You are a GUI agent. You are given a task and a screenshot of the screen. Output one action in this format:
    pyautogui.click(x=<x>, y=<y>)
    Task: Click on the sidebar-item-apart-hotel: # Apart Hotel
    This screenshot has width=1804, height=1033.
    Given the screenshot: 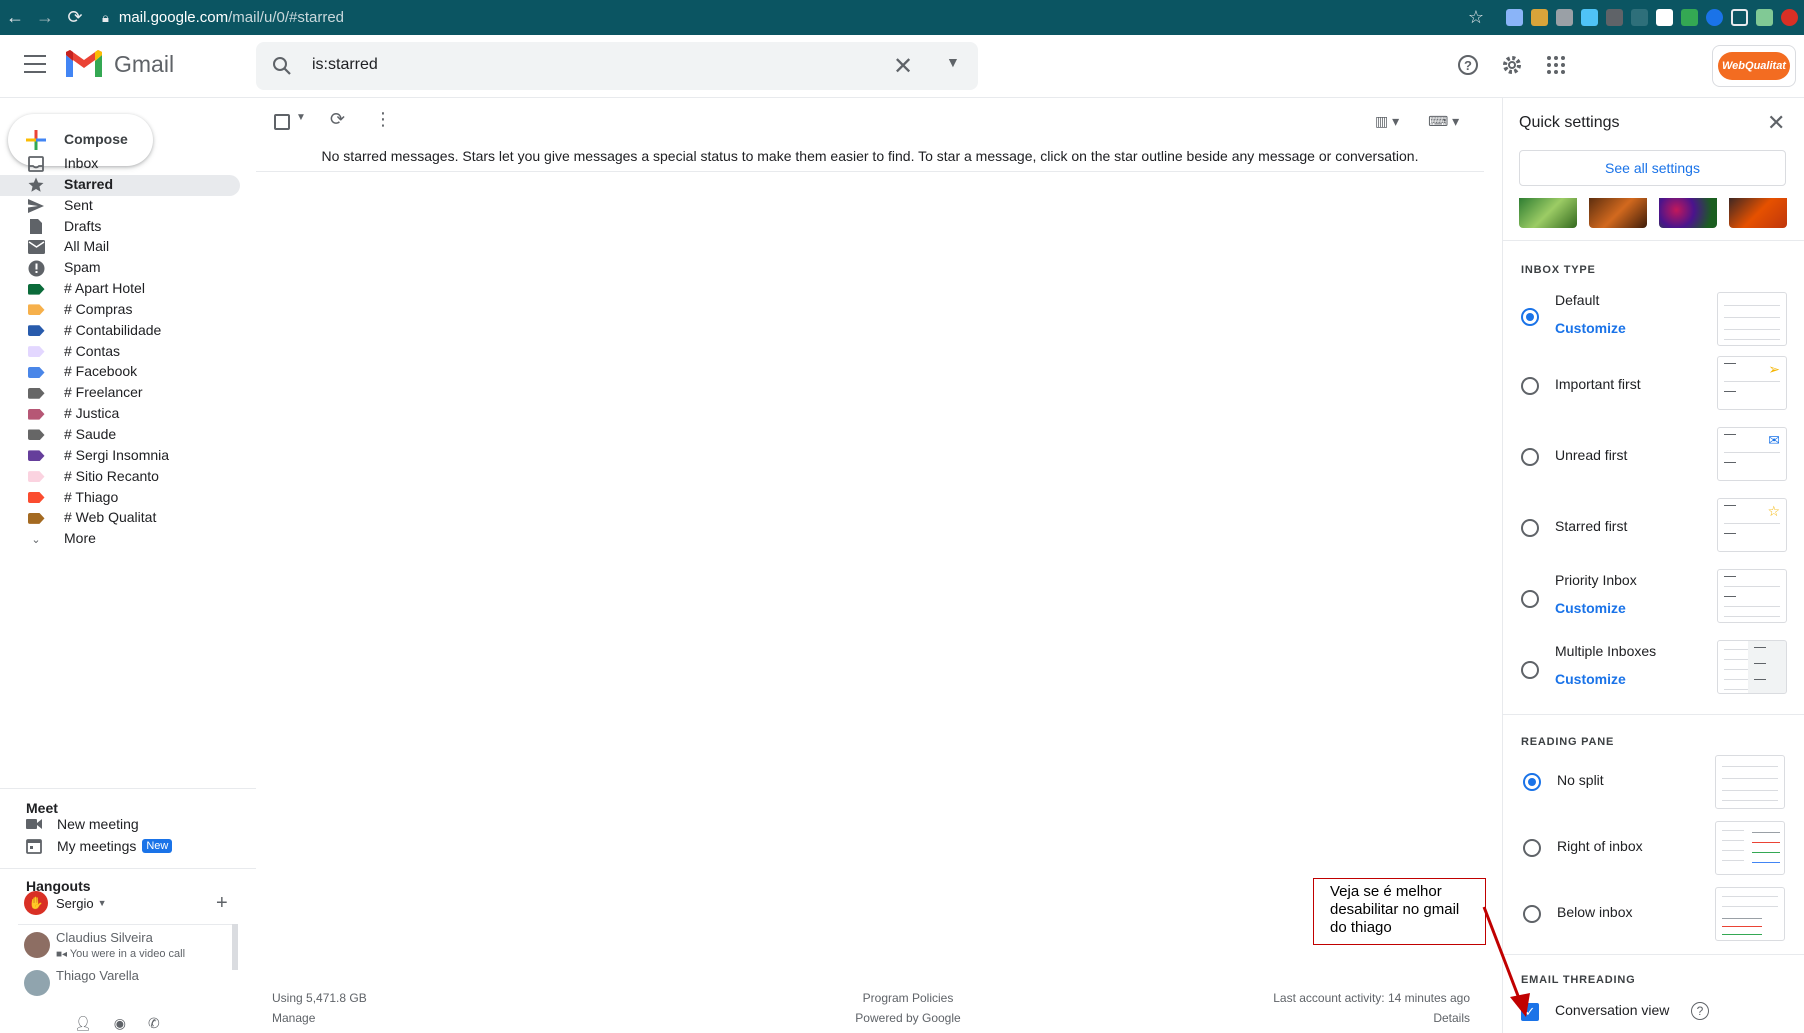 What is the action you would take?
    pyautogui.click(x=120, y=289)
    